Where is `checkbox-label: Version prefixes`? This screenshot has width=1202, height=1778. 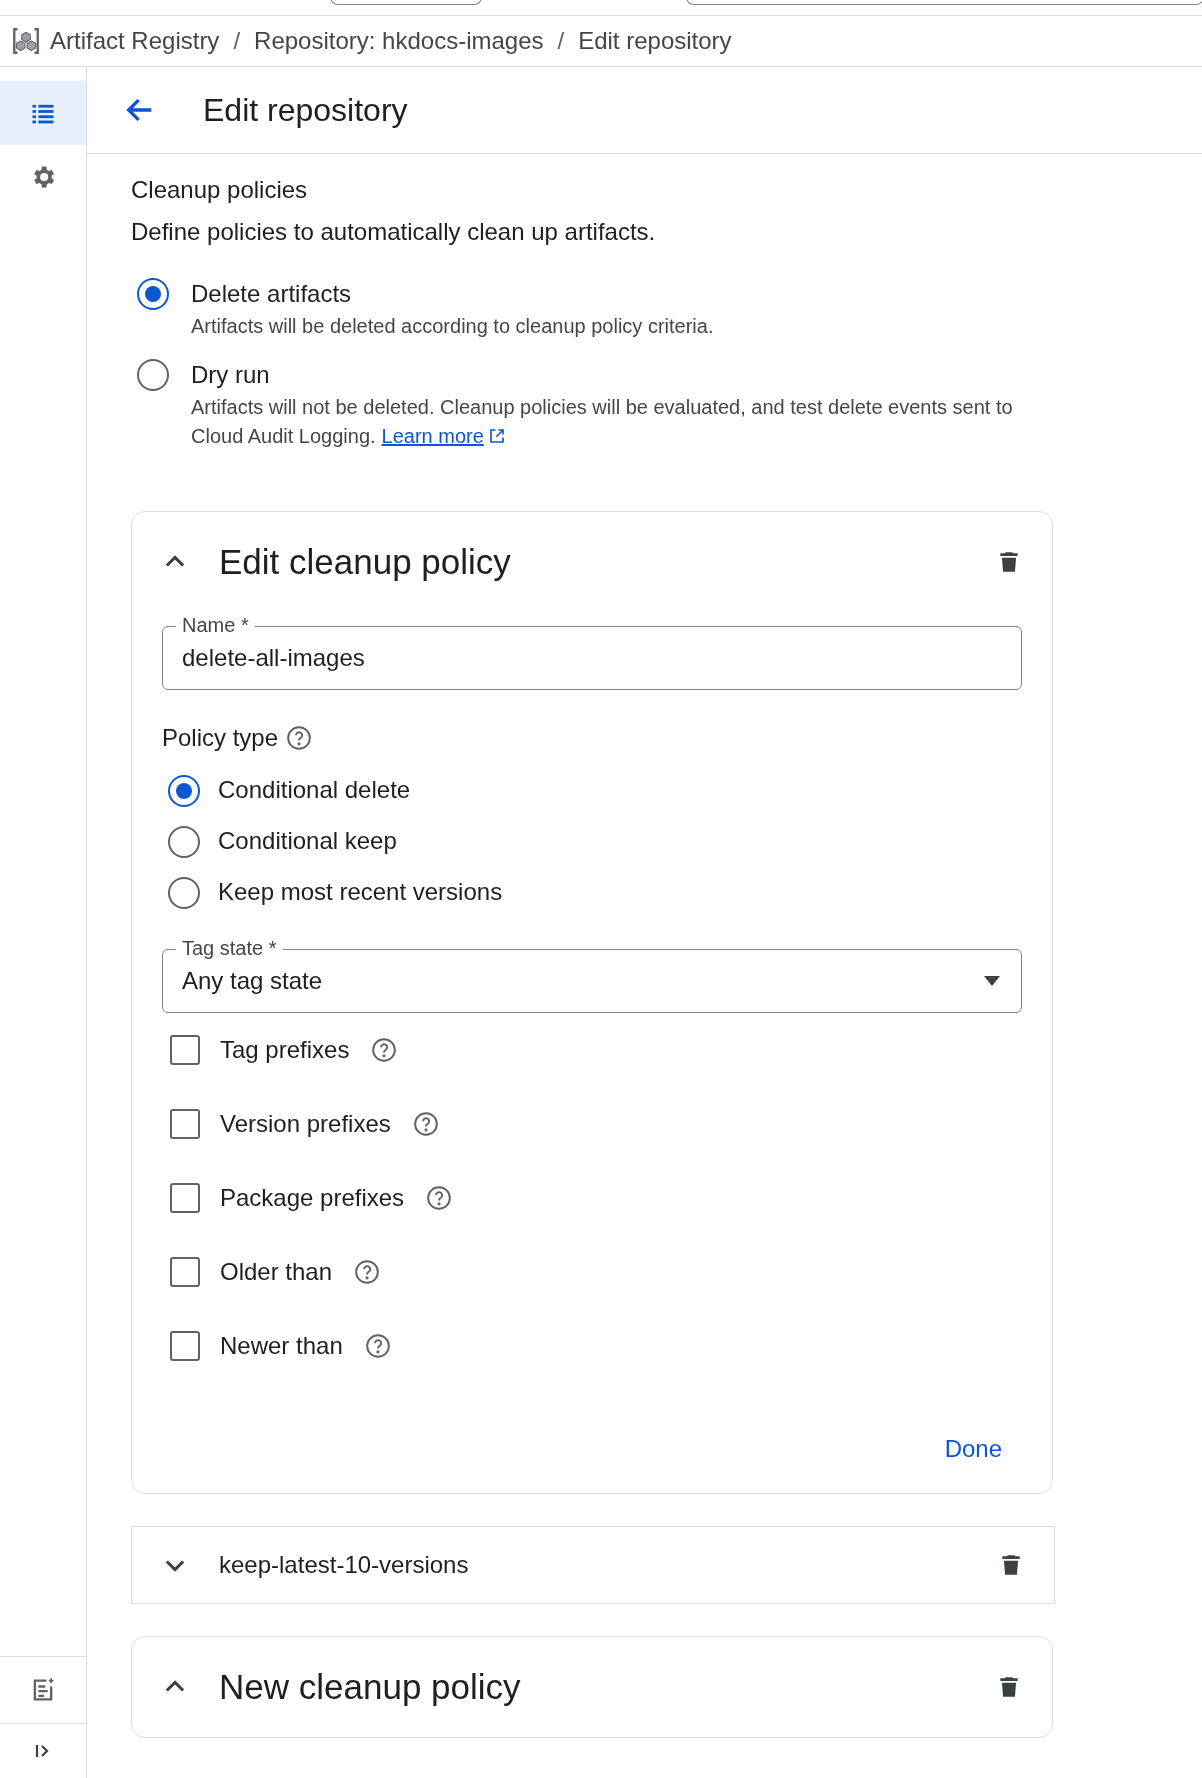 checkbox-label: Version prefixes is located at coordinates (305, 1124).